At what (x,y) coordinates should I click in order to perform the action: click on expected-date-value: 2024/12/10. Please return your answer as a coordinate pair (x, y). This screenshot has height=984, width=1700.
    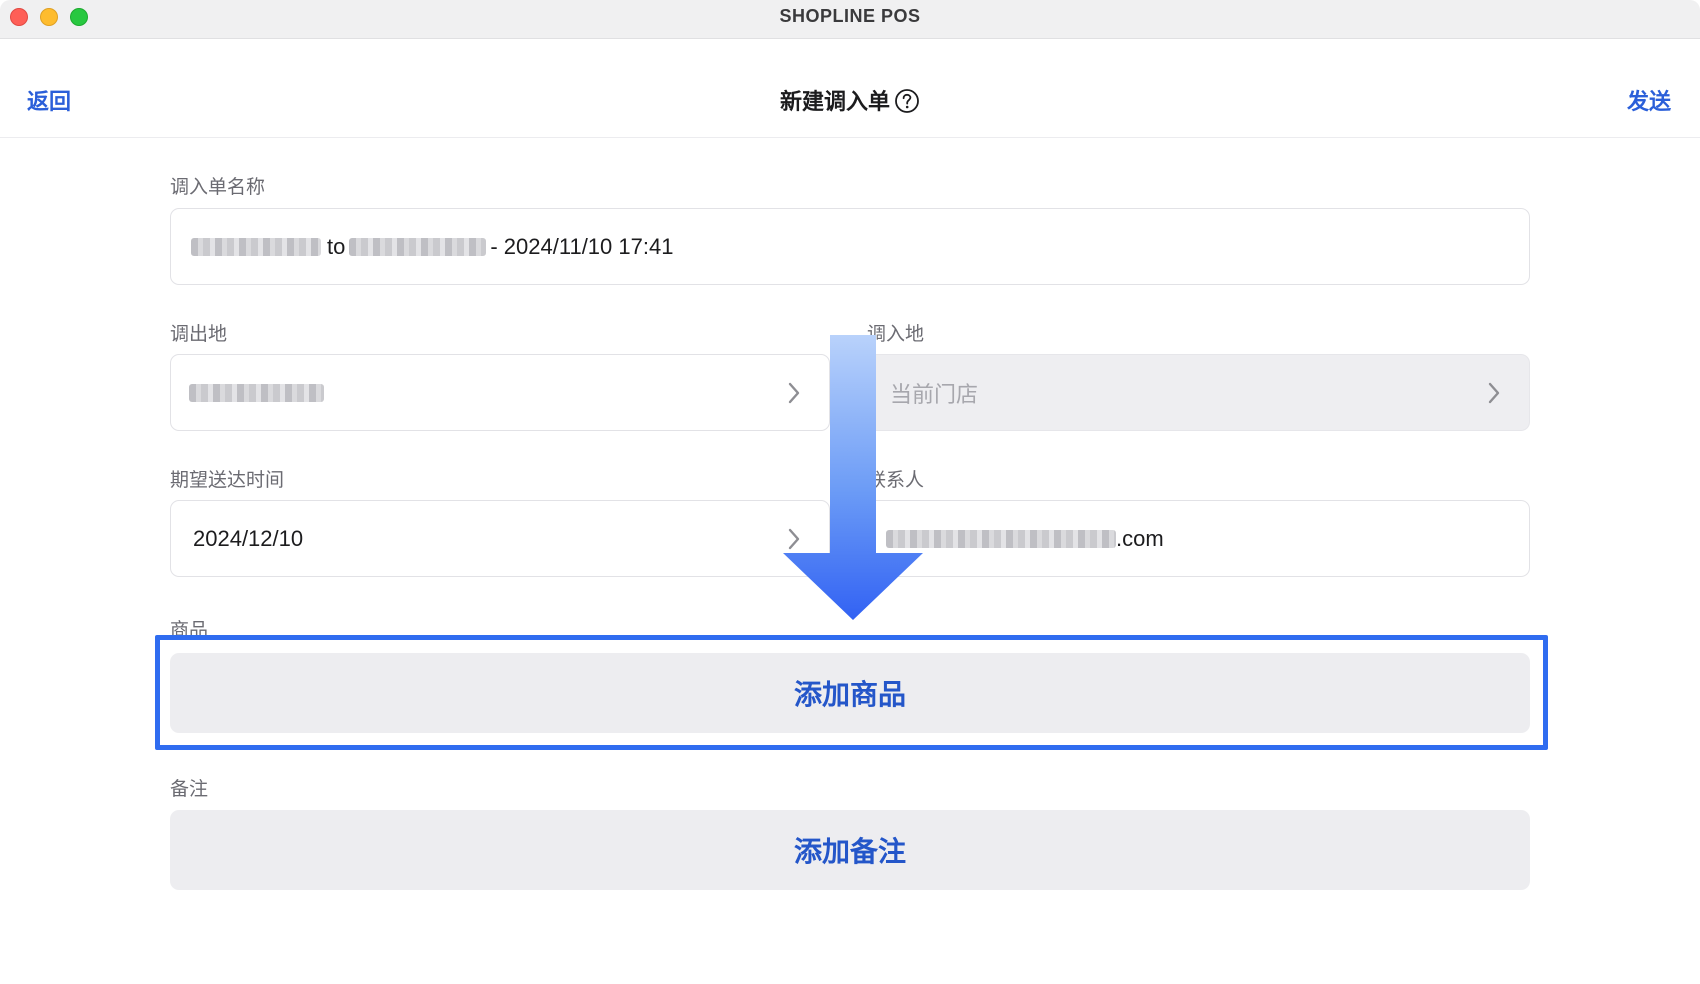
    Looking at the image, I should click on (248, 538).